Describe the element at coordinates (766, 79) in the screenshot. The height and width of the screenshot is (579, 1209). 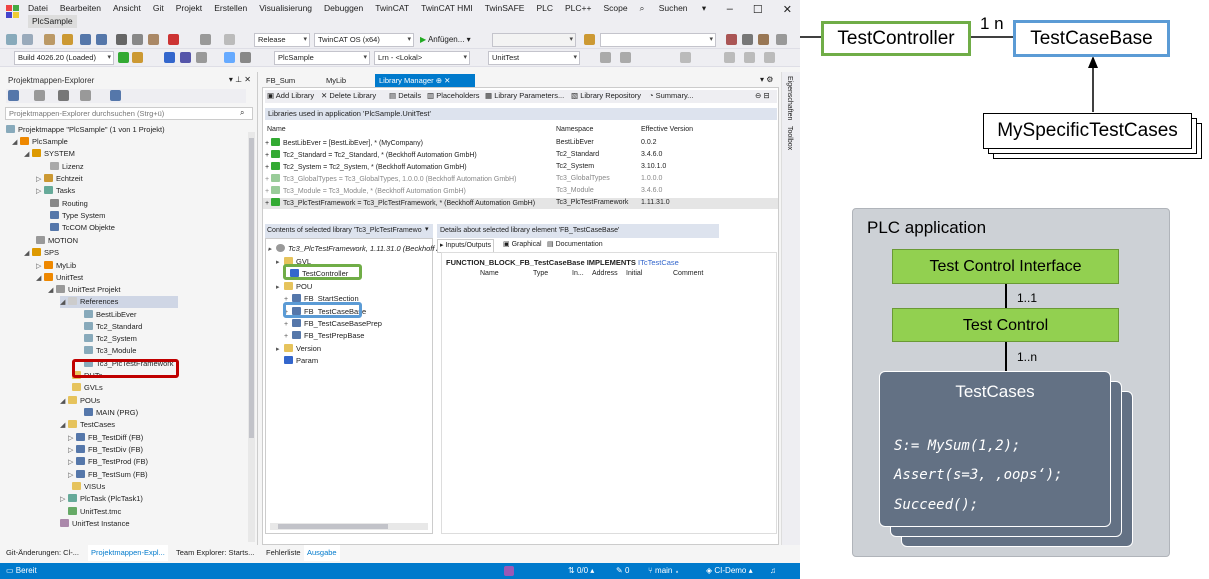
I see `tab-menu-icon: ▾ ⚙` at that location.